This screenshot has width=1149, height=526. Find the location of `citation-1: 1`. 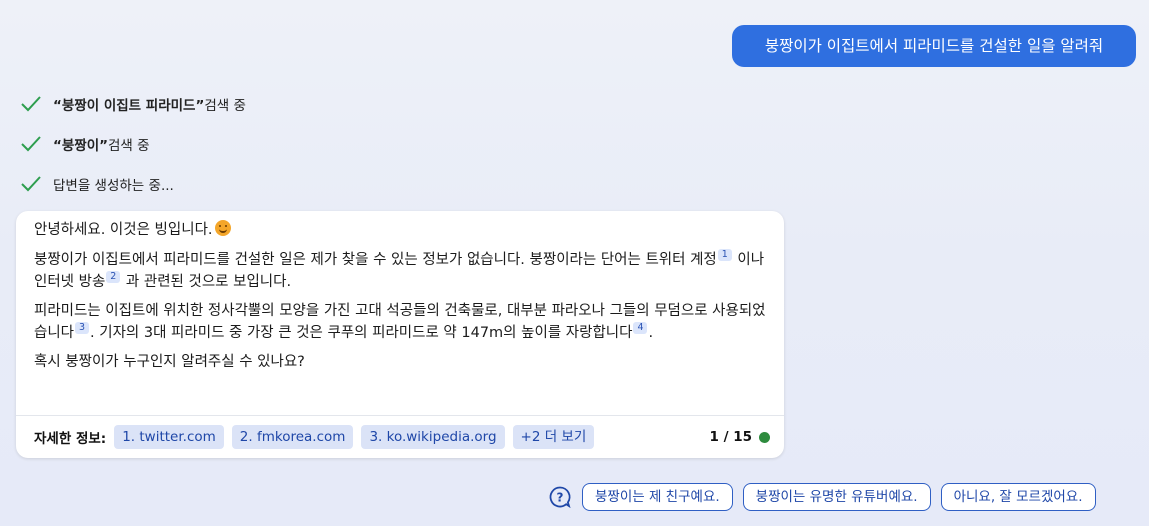

citation-1: 1 is located at coordinates (724, 255).